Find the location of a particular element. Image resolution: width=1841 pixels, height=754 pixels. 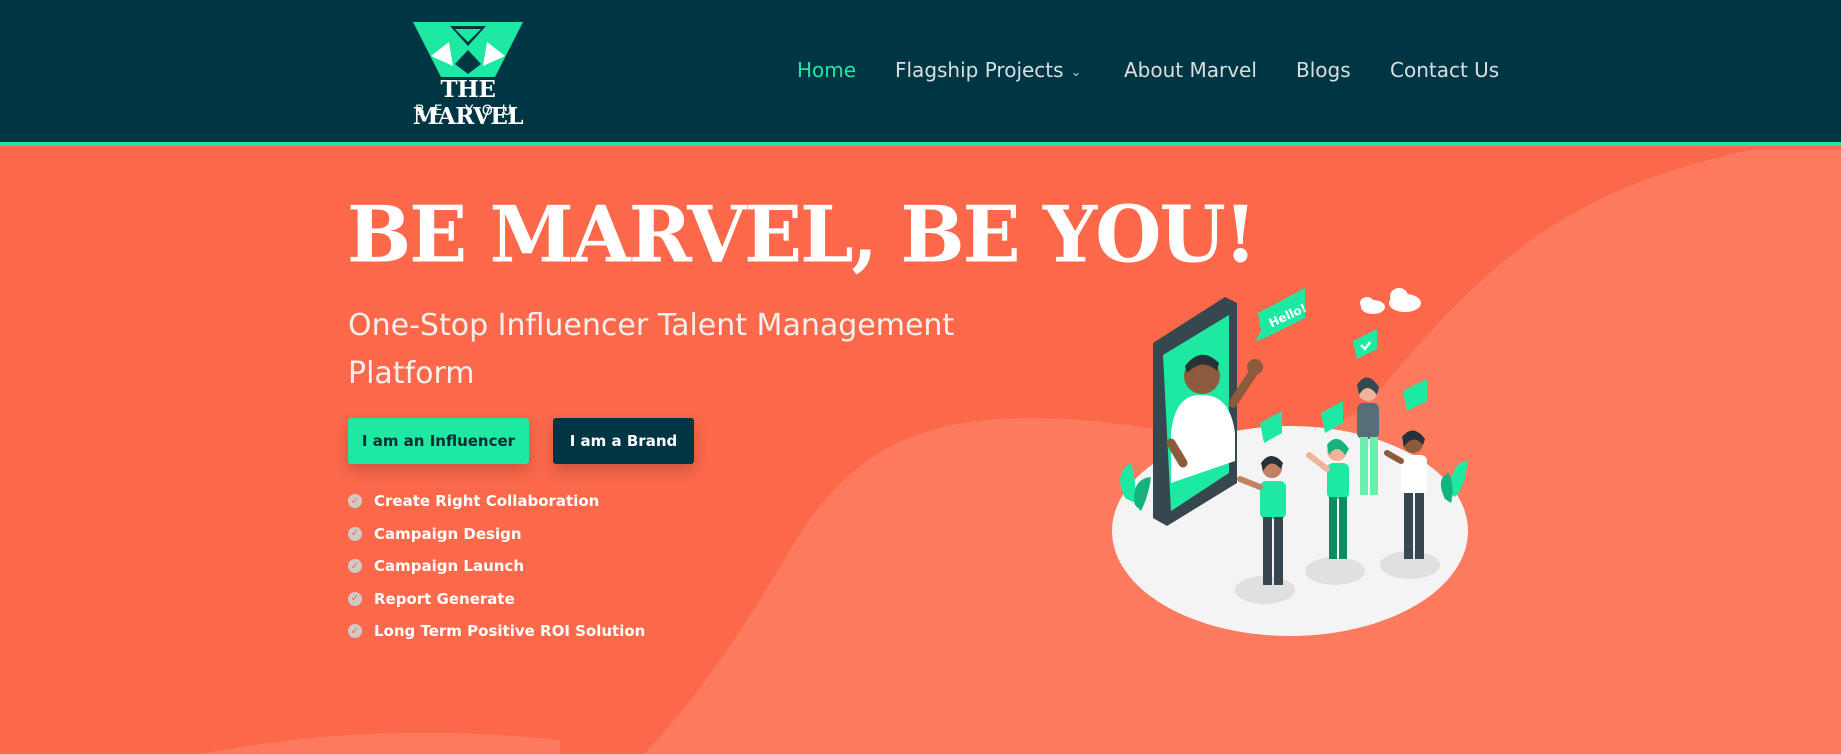

nav-flagship-projects-label: Flagship Projects is located at coordinates (979, 70).